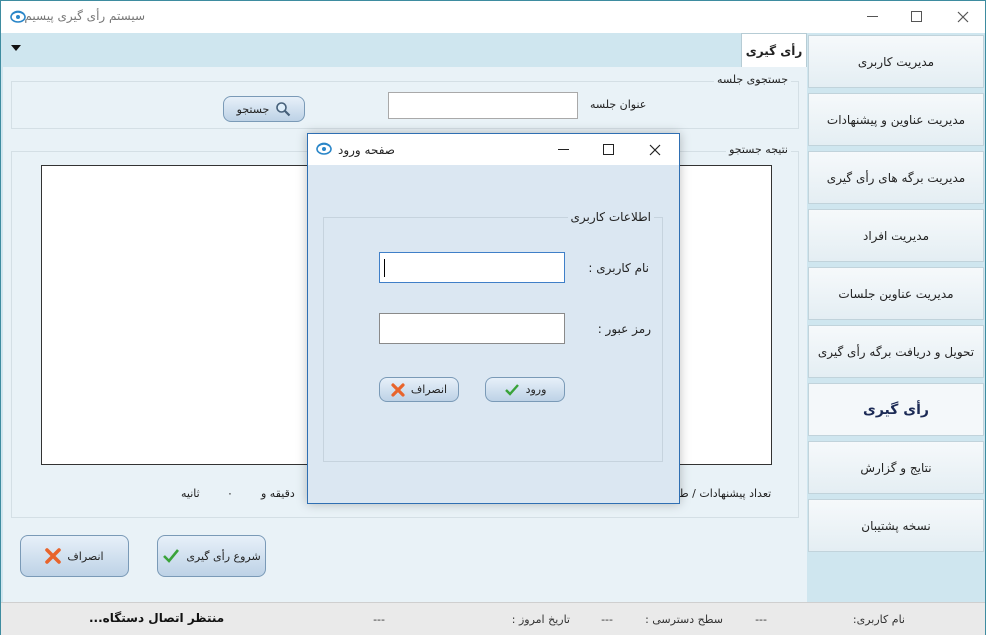  What do you see at coordinates (253, 109) in the screenshot?
I see `search-button-label: جستجو` at bounding box center [253, 109].